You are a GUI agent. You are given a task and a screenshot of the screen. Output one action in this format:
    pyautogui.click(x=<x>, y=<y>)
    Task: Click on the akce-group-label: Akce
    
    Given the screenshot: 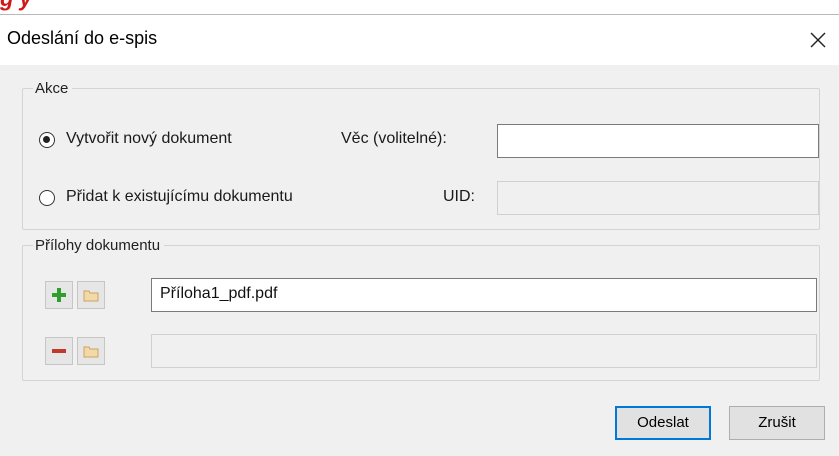 What is the action you would take?
    pyautogui.click(x=53, y=89)
    